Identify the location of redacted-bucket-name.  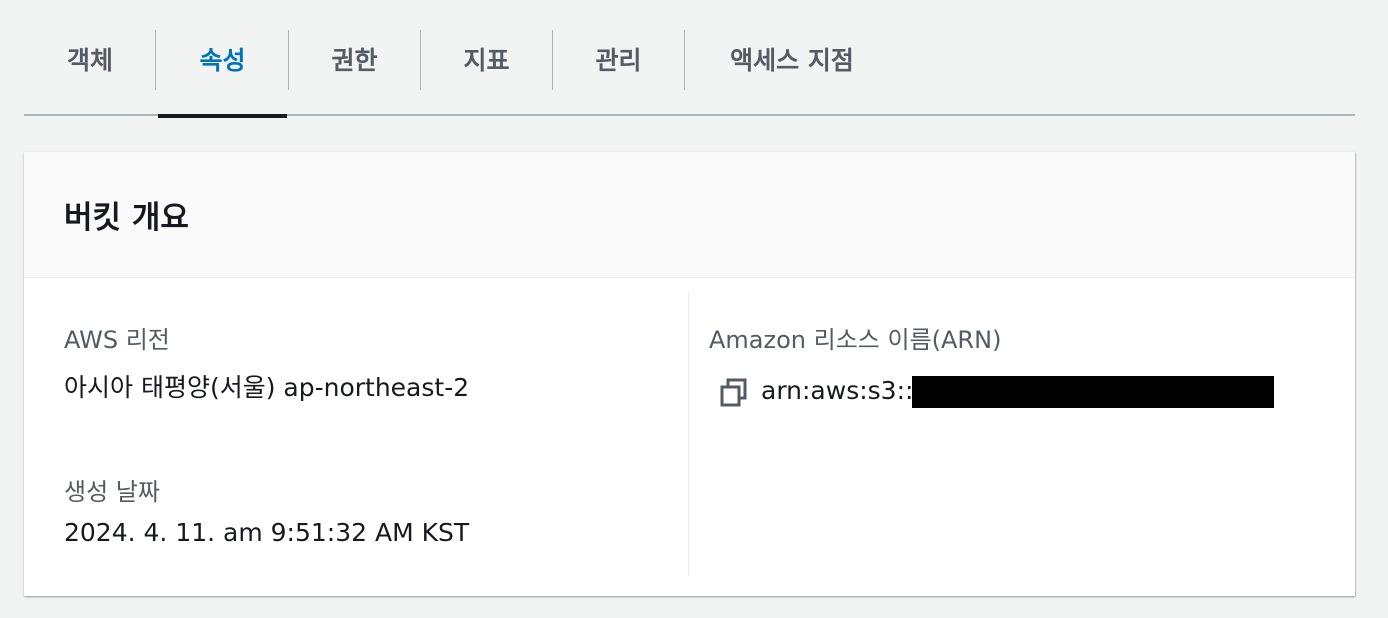
(1093, 392).